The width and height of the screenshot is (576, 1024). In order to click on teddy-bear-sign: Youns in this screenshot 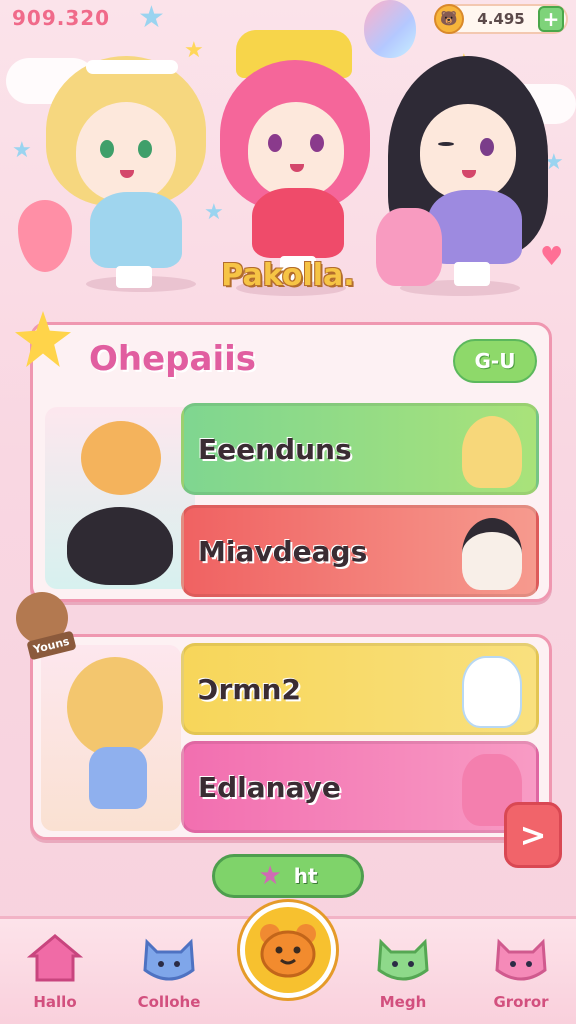, I will do `click(46, 632)`.